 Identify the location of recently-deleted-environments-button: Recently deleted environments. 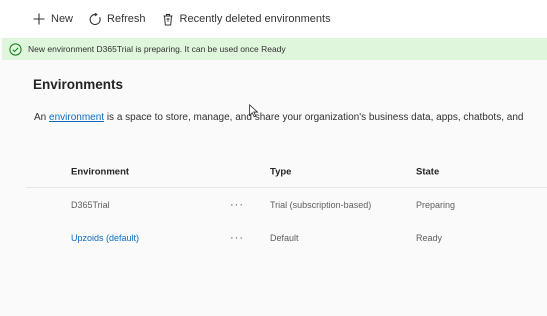
(246, 19).